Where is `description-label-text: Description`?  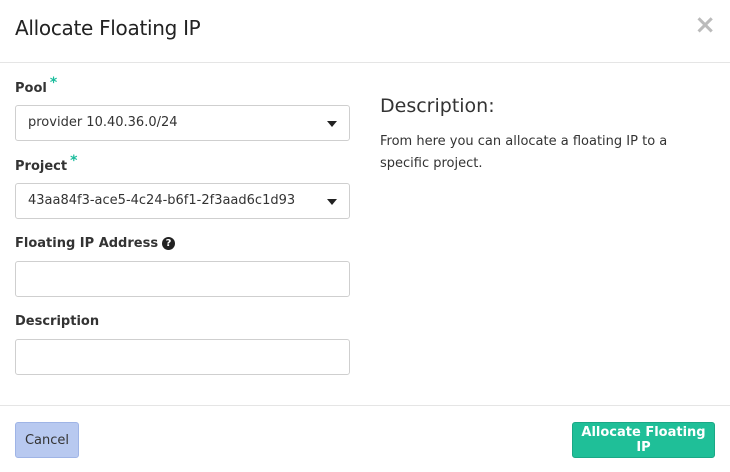 description-label-text: Description is located at coordinates (57, 321).